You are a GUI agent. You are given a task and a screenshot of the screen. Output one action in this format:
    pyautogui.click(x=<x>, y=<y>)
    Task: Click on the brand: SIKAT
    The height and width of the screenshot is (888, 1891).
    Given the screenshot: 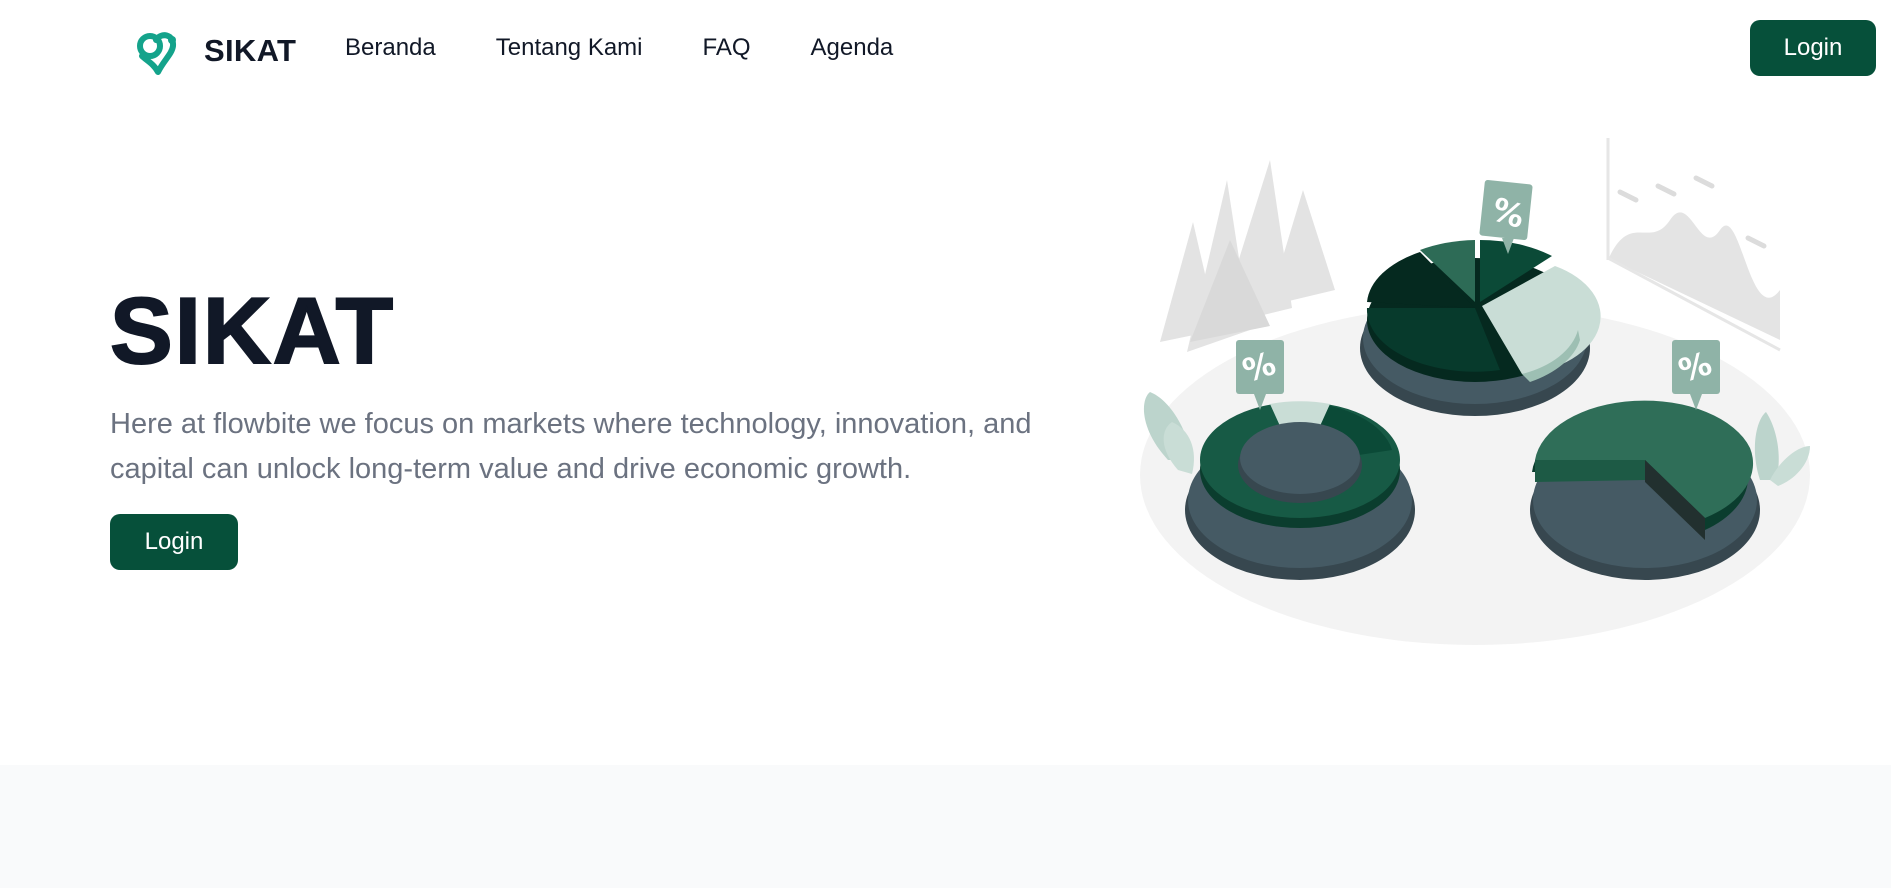 What is the action you would take?
    pyautogui.click(x=215, y=51)
    